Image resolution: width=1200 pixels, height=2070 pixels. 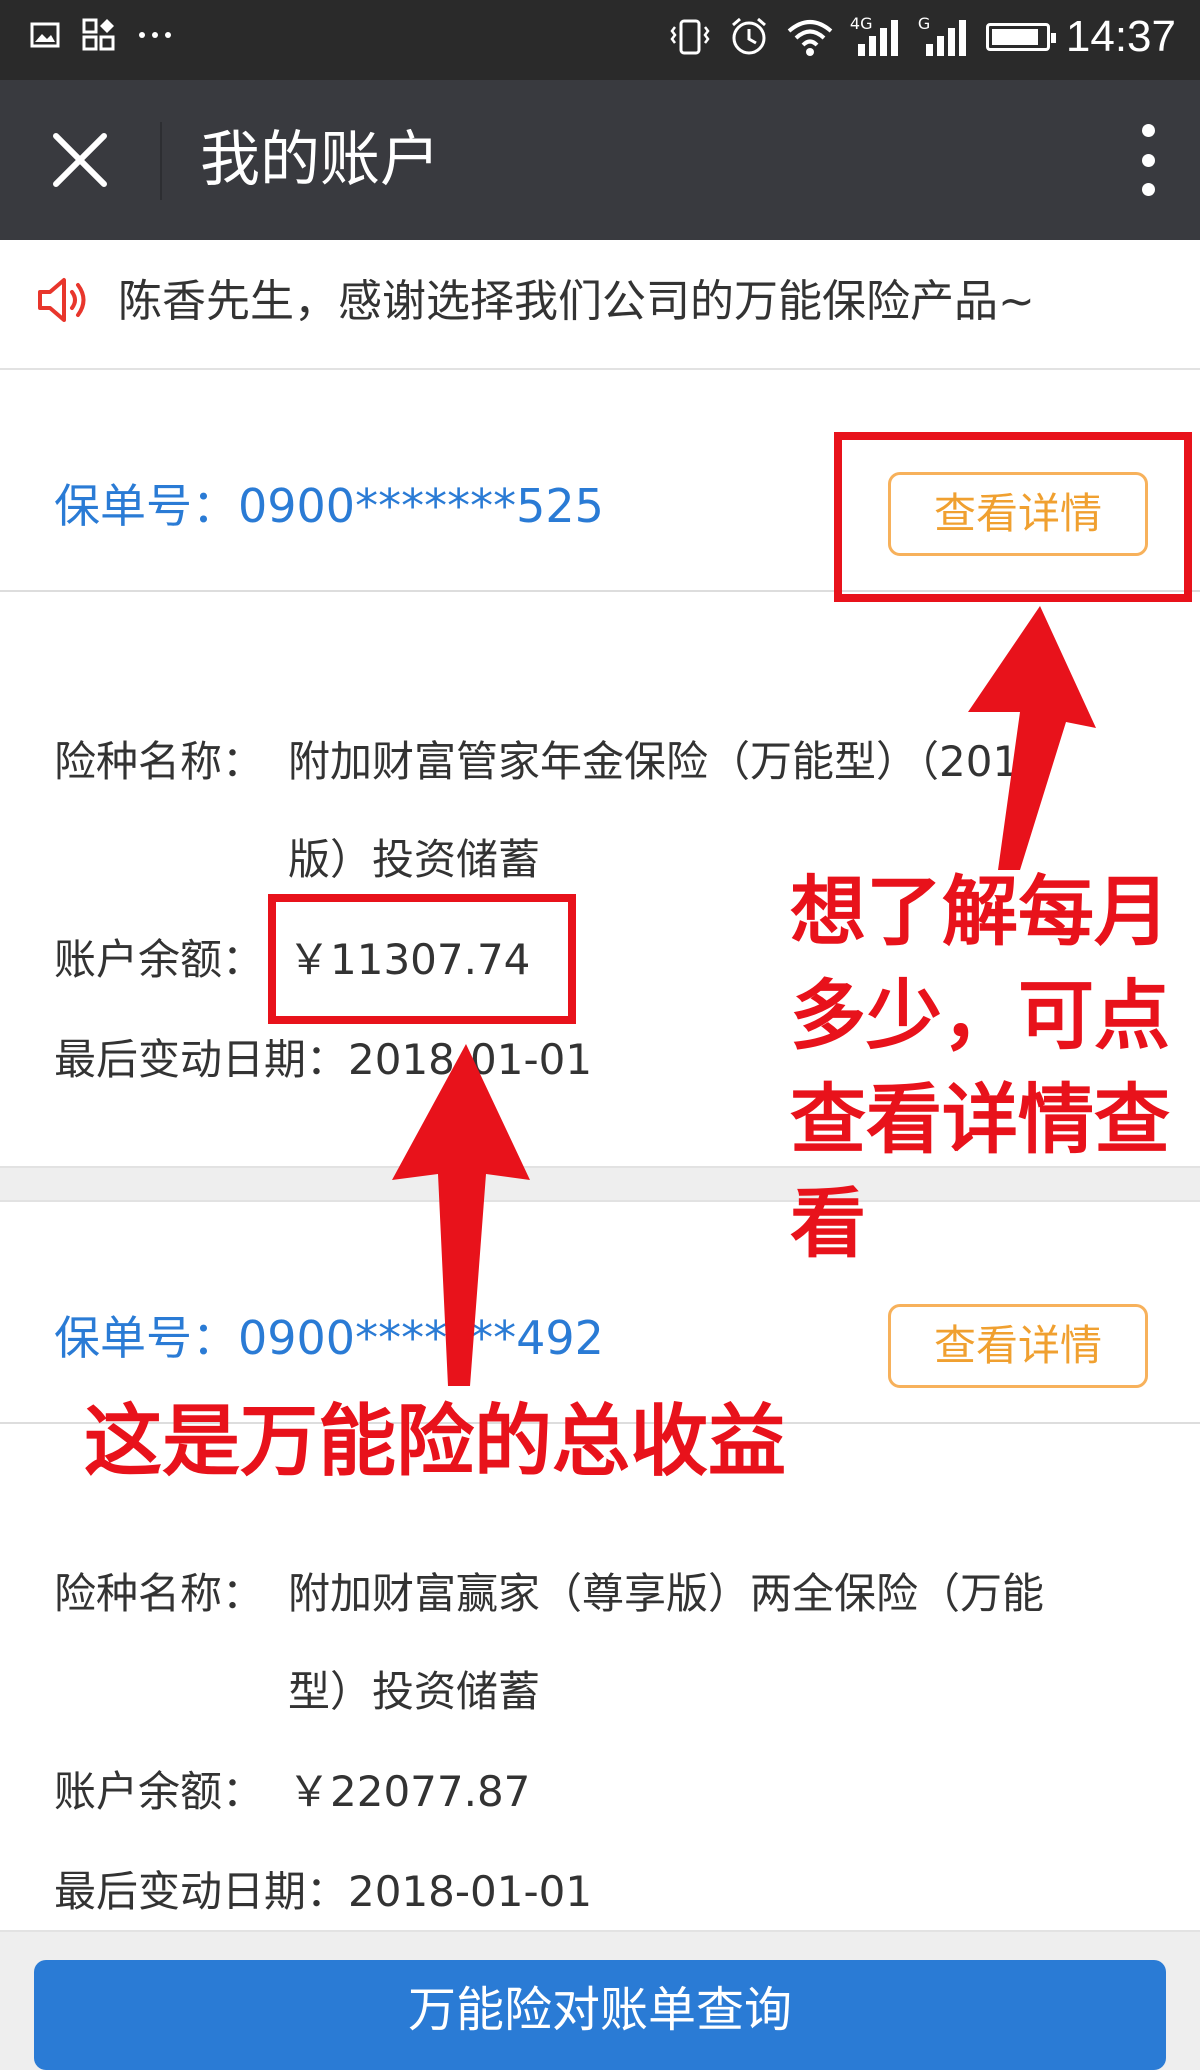 I want to click on annotation-box-details, so click(x=1013, y=517).